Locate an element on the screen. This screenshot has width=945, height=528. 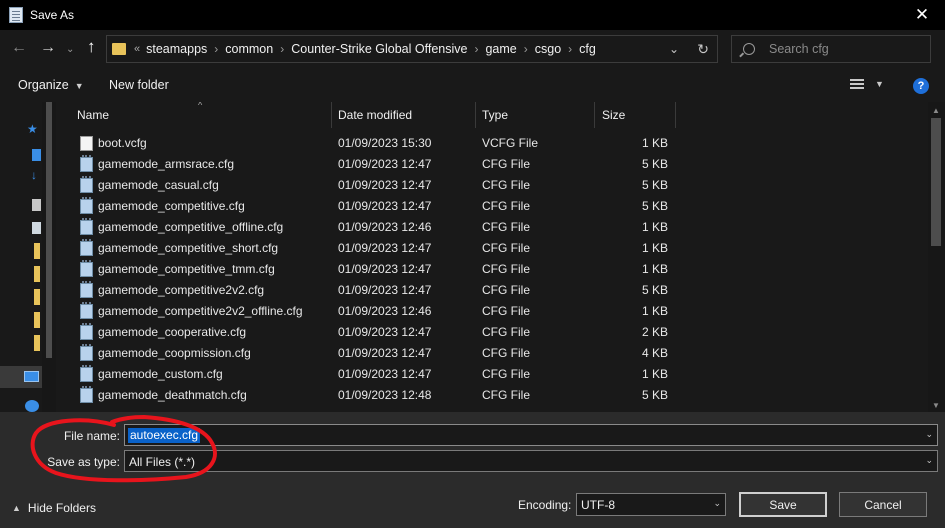
file-name: gamemode_deathmatch.cfg is located at coordinates (172, 395).